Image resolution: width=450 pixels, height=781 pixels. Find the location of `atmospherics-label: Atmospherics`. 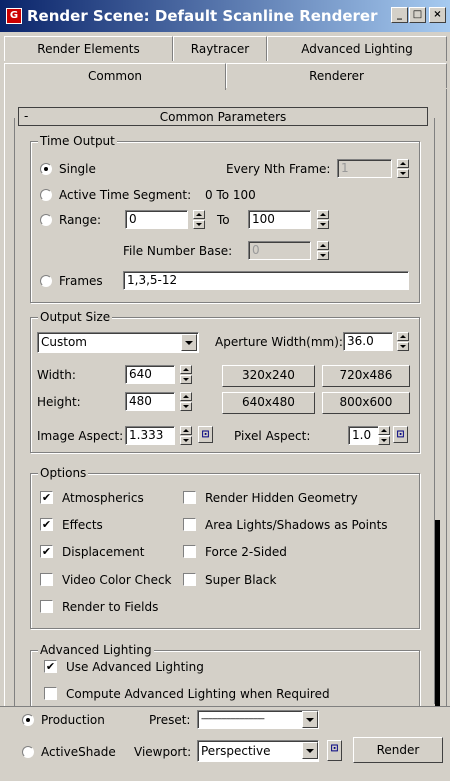

atmospherics-label: Atmospherics is located at coordinates (103, 498).